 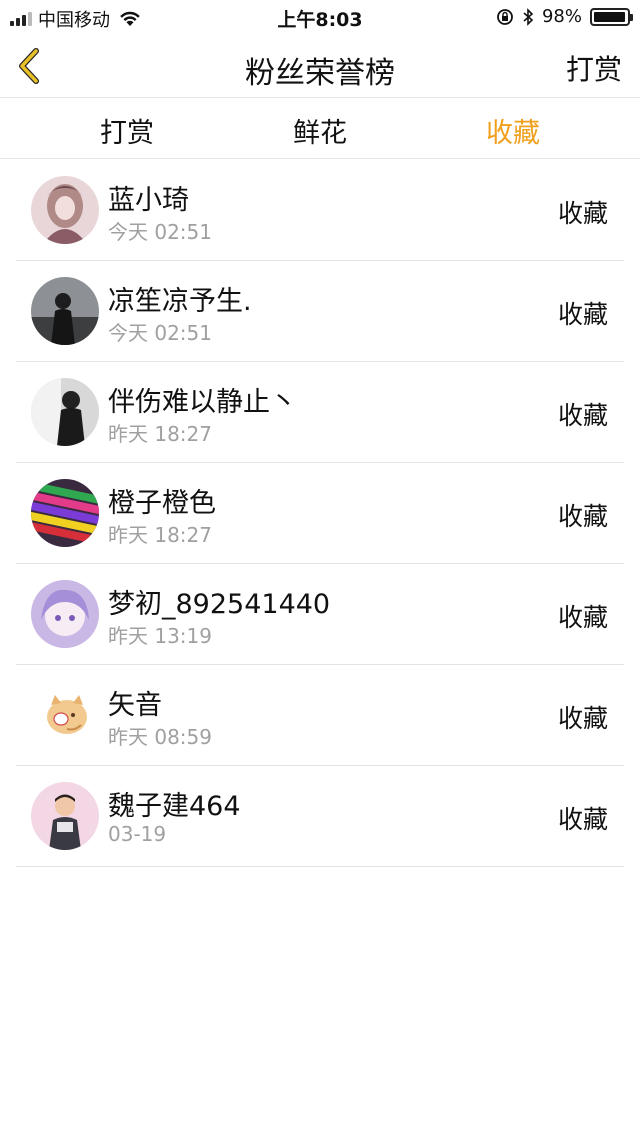 I want to click on list-item: 矢音 昨天 08:59 收藏, so click(x=320, y=715).